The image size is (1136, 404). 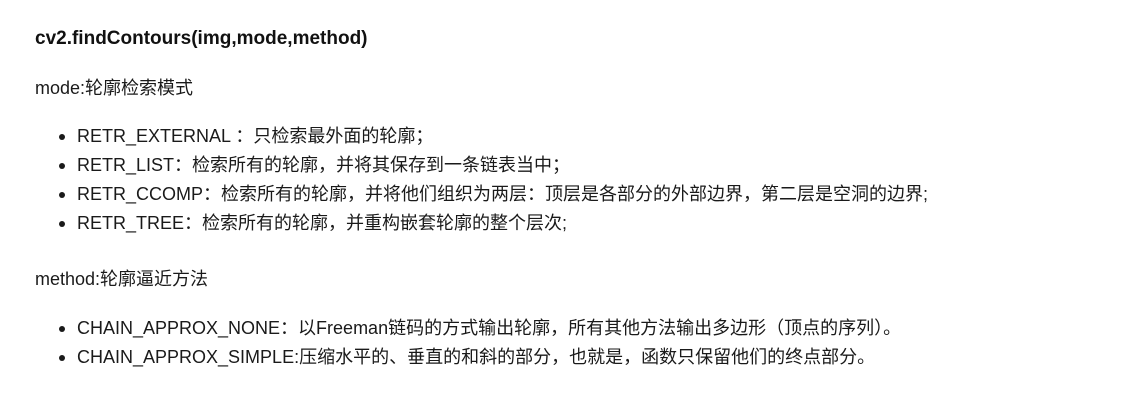 What do you see at coordinates (322, 223) in the screenshot?
I see `list-item-text: RETR_TREE：检索所有的轮廓，并重构嵌套轮廓的整个层次;` at bounding box center [322, 223].